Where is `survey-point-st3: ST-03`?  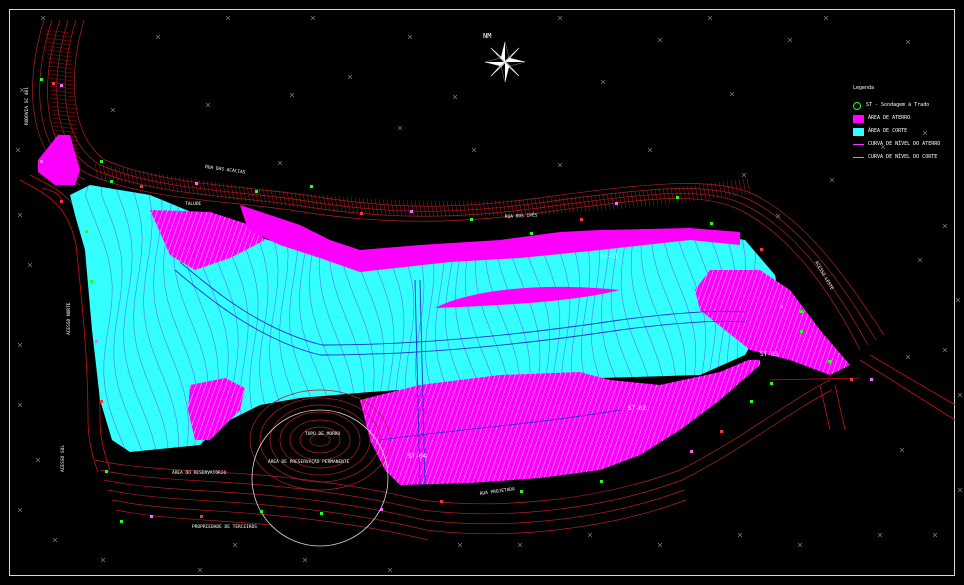
survey-point-st3: ST-03 is located at coordinates (769, 354).